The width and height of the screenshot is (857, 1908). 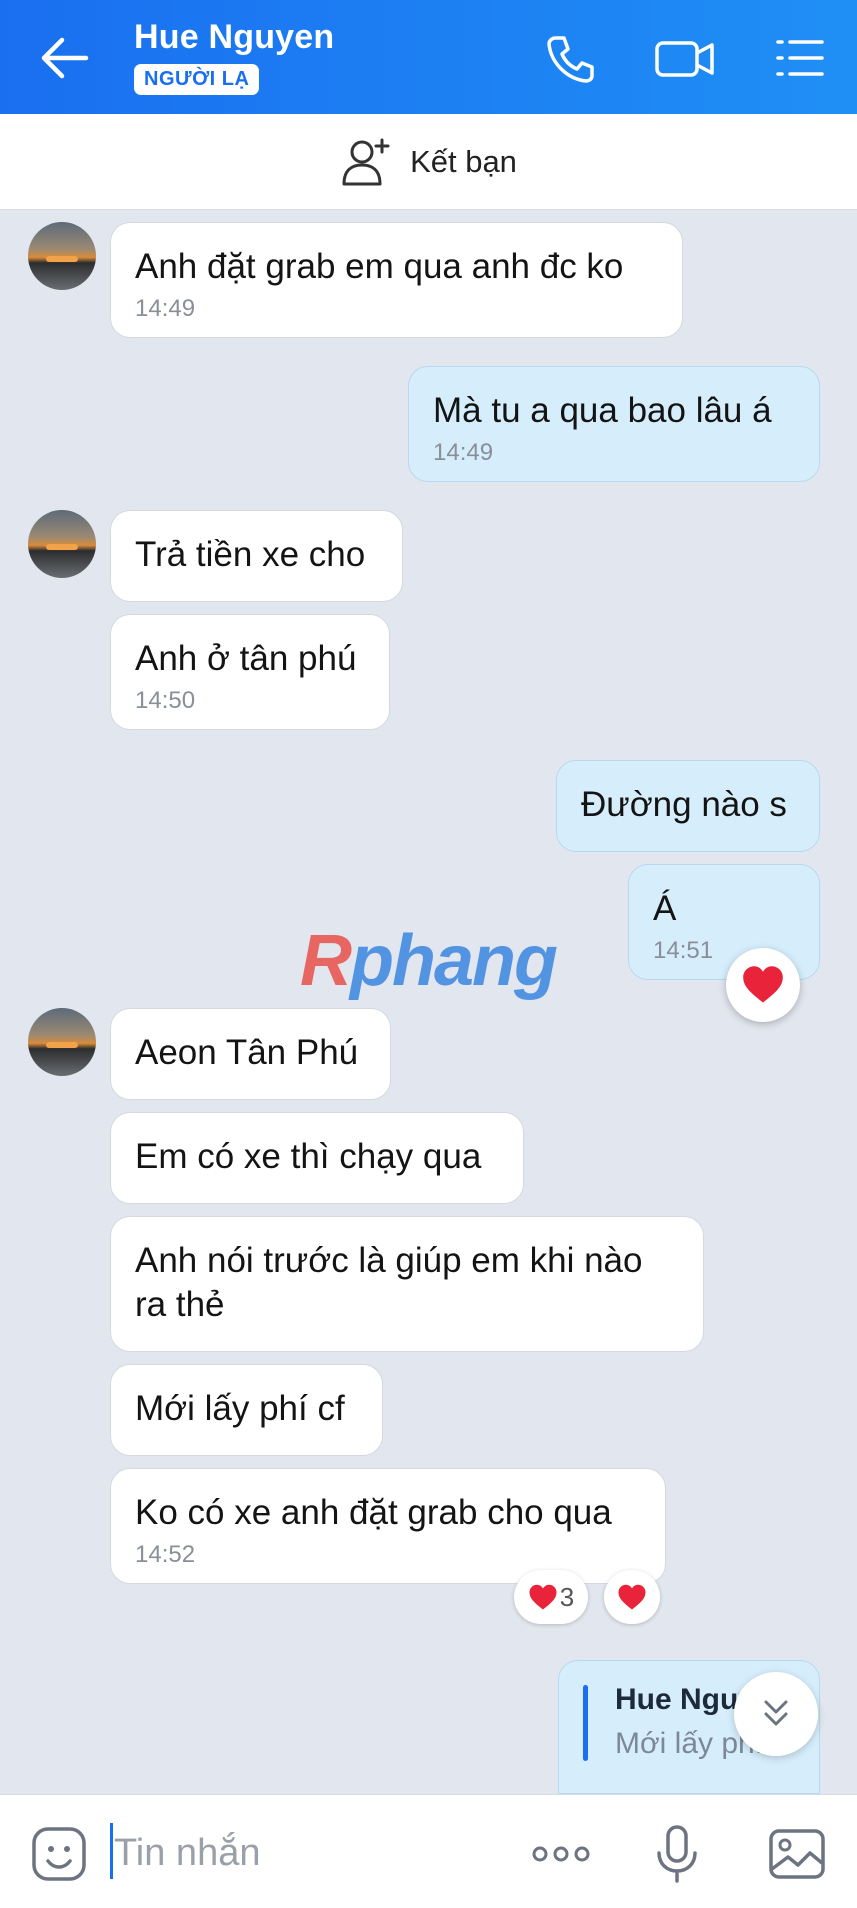 I want to click on add-reaction-button, so click(x=632, y=1597).